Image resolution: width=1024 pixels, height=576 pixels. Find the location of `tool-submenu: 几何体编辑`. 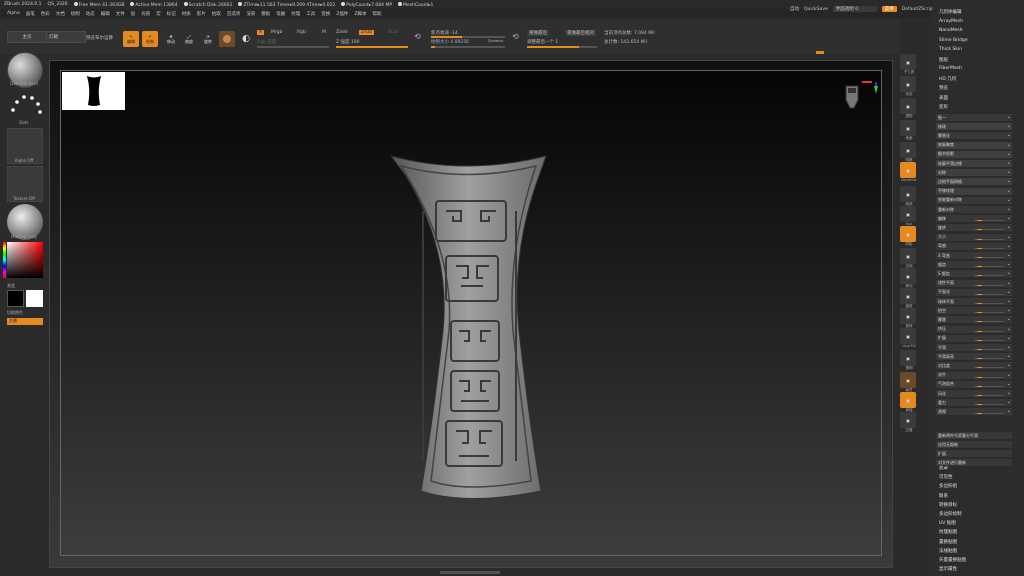

tool-submenu: 几何体编辑 is located at coordinates (950, 12).